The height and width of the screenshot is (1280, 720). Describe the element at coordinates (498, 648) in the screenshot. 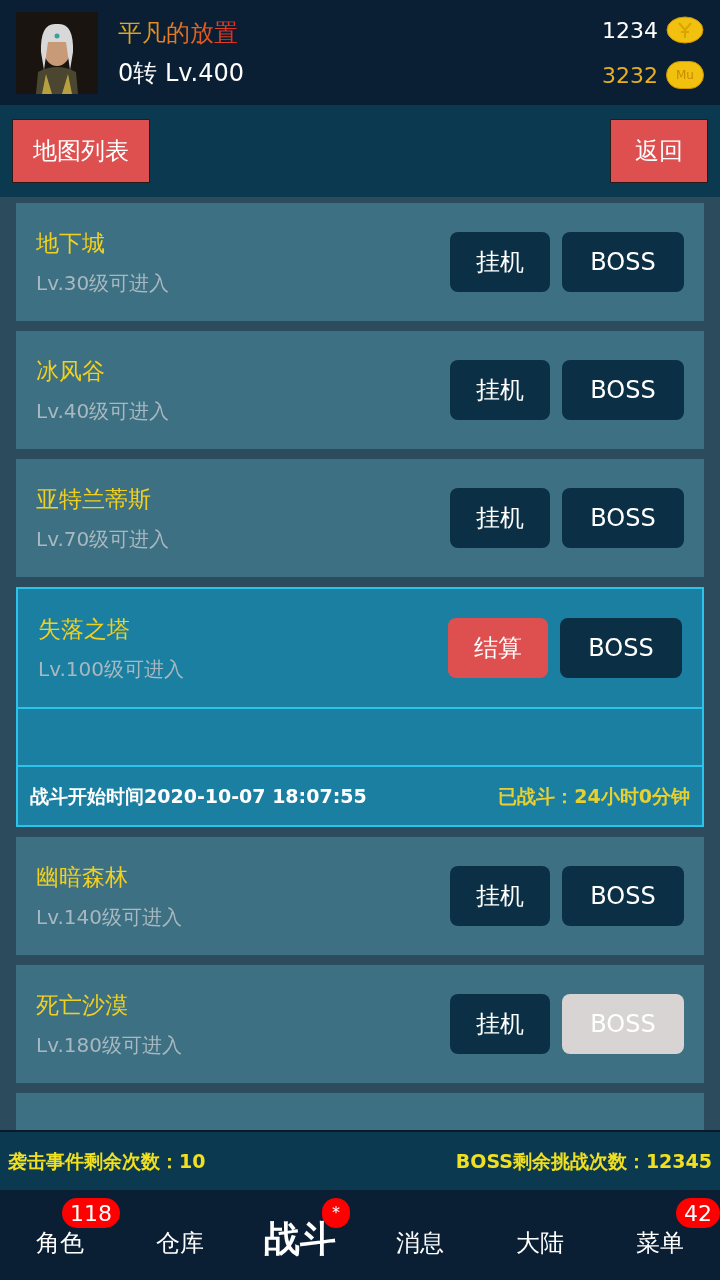

I see `settle-button: 结算` at that location.